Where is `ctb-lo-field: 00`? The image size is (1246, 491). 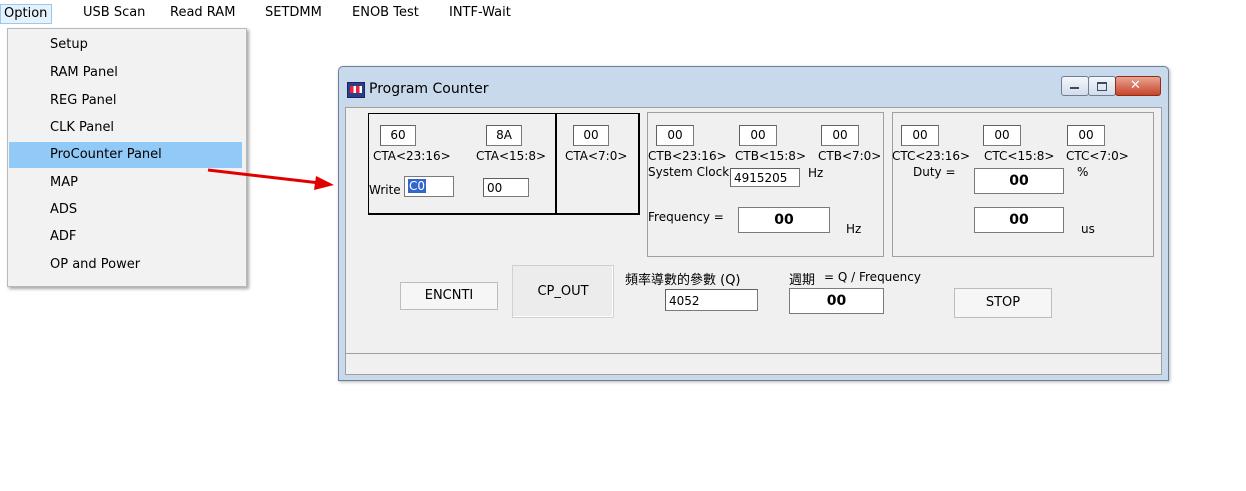
ctb-lo-field: 00 is located at coordinates (840, 135).